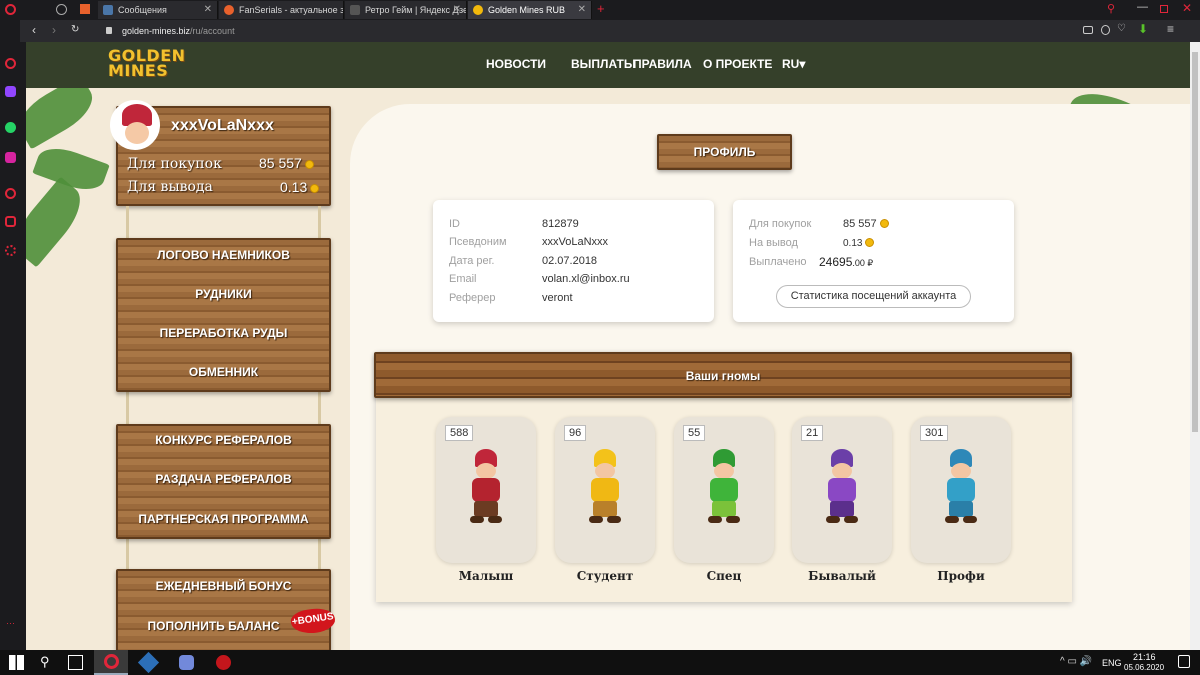 The height and width of the screenshot is (675, 1200). I want to click on address-bar: ‹ › ↻ golden-mines.biz/ru/account ♡ ⬇ ≡, so click(610, 31).